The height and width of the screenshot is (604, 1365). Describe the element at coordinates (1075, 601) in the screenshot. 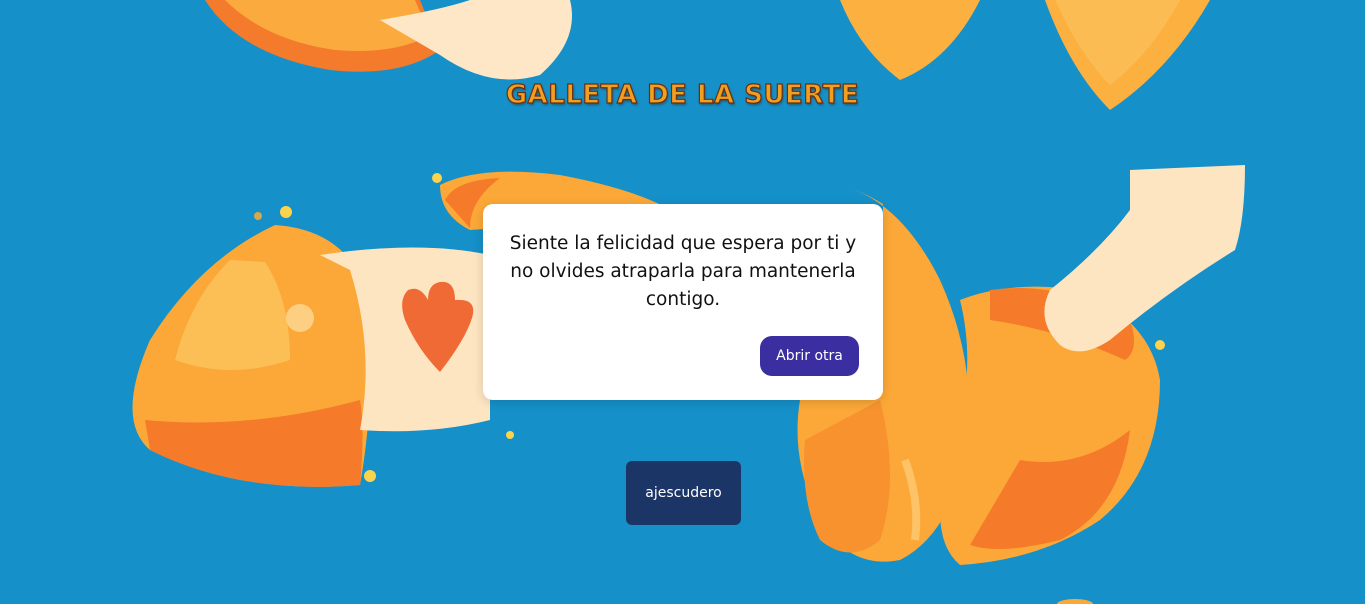

I see `cookie-crumb-bottom` at that location.